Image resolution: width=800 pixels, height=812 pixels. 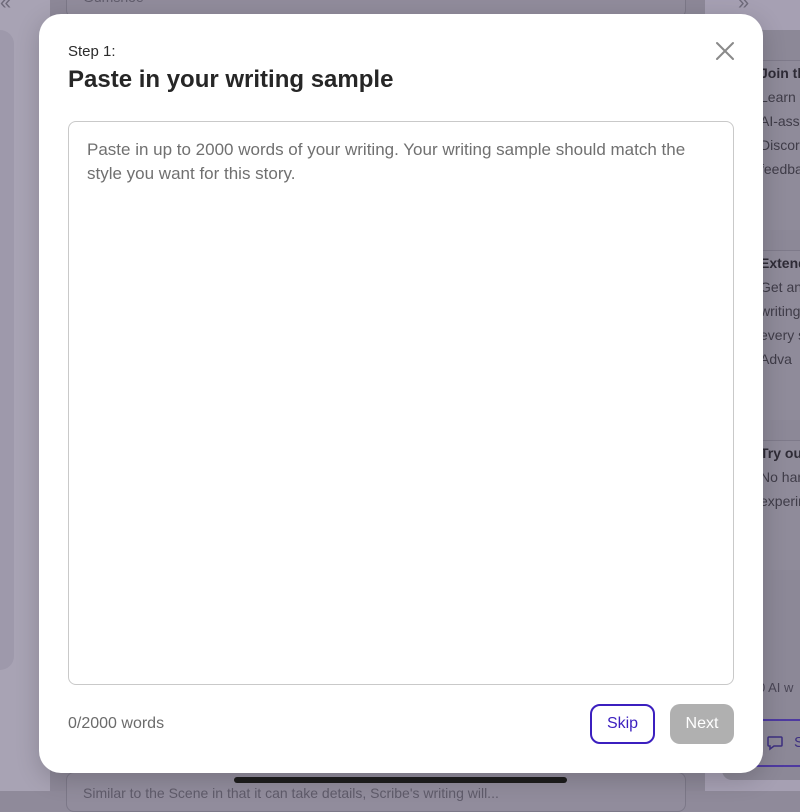 I want to click on right-sidebar-button-label: S, so click(x=797, y=742).